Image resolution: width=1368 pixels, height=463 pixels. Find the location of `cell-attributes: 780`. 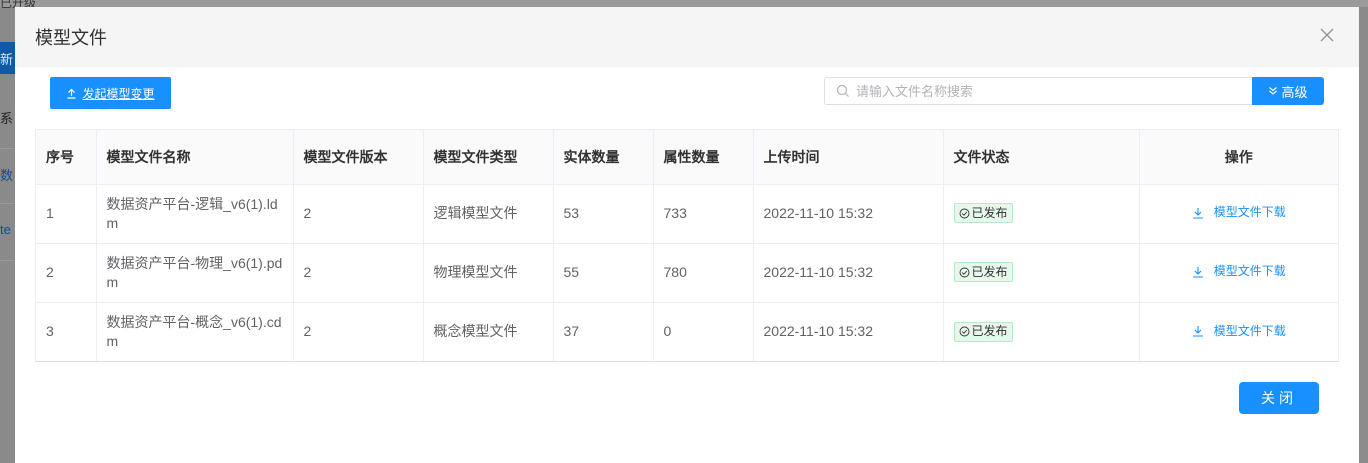

cell-attributes: 780 is located at coordinates (703, 273).